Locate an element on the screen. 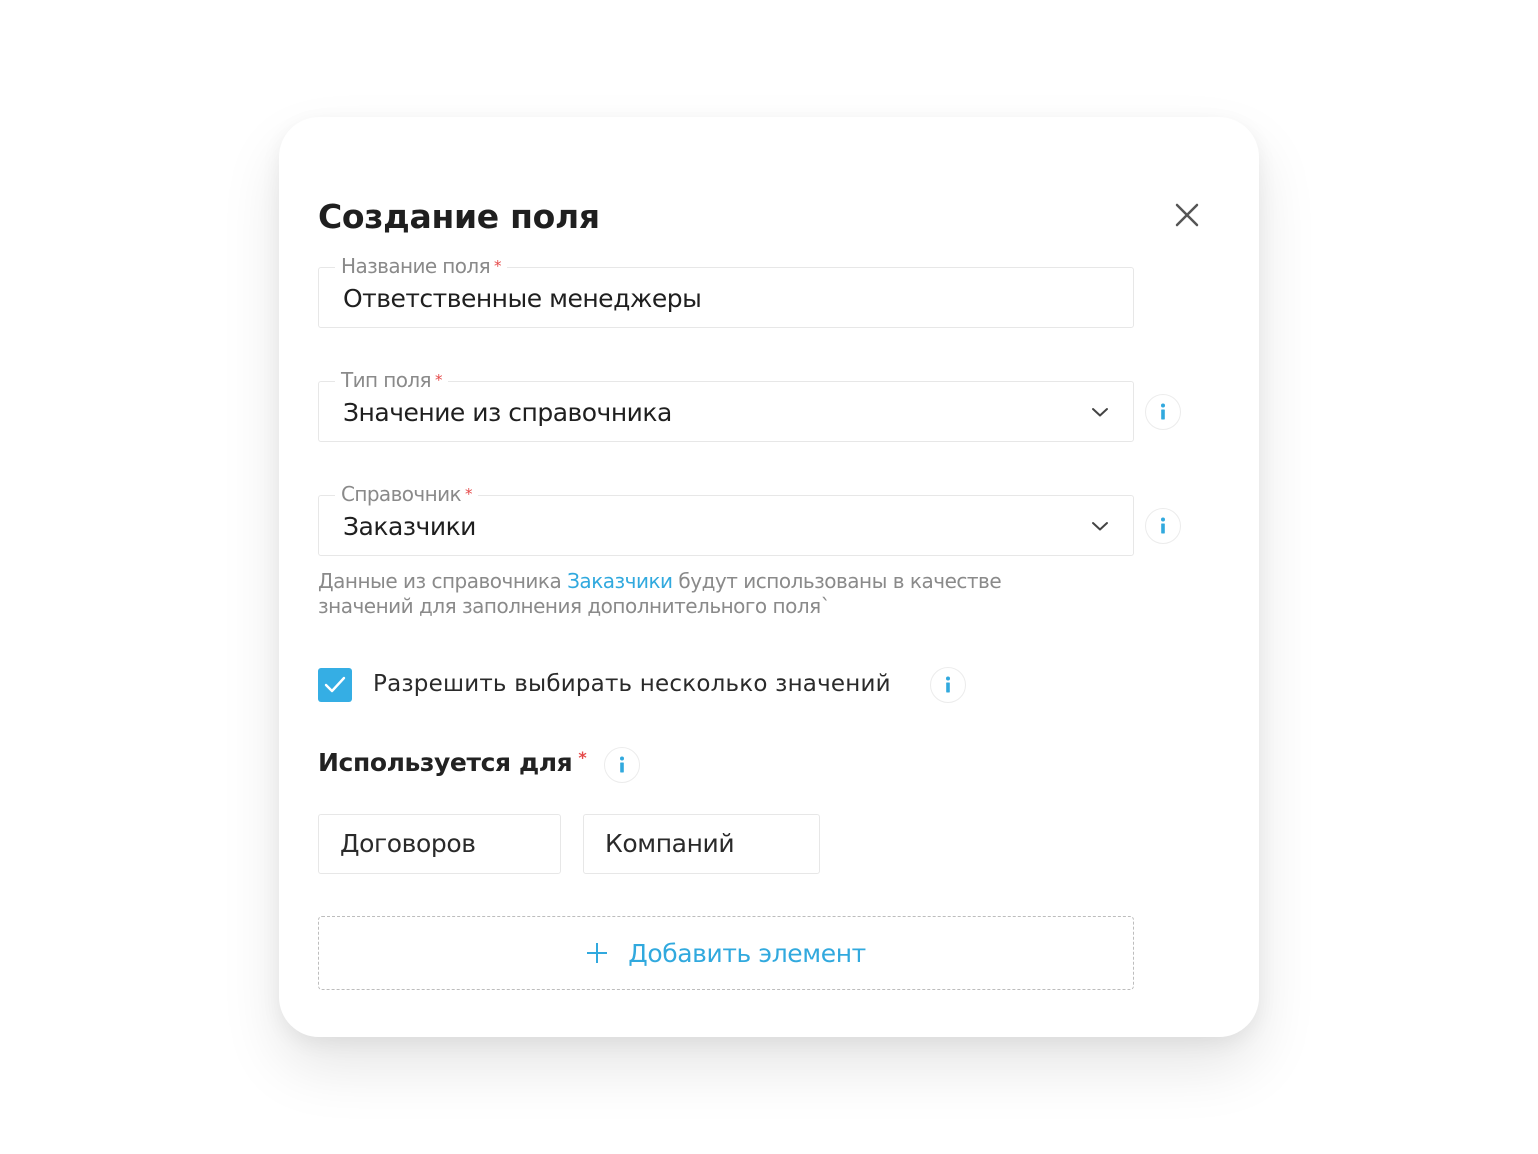  dialog-title: Создание поля is located at coordinates (459, 216).